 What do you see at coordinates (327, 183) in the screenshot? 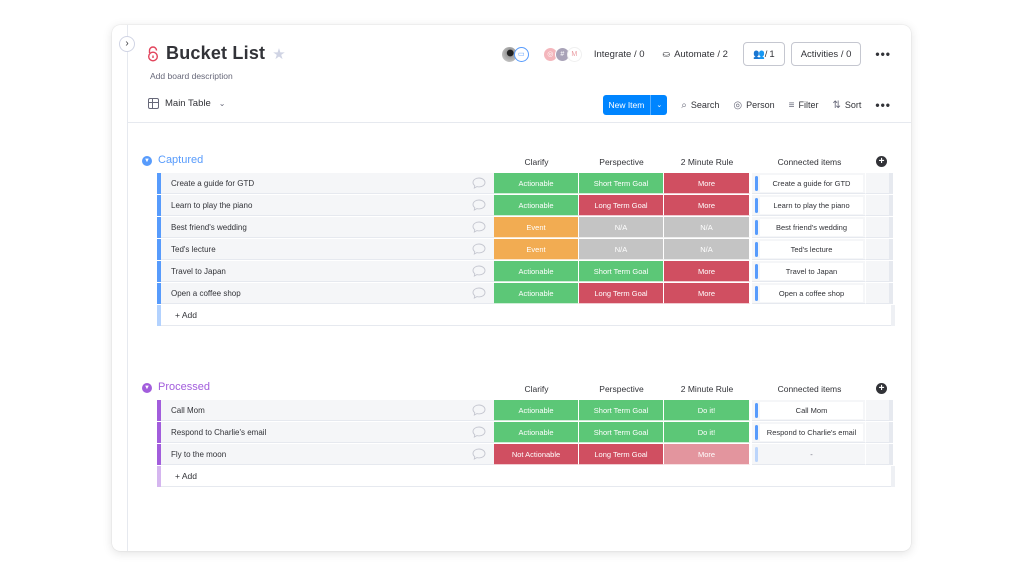
I see `item-name: Create a guide for GTD` at bounding box center [327, 183].